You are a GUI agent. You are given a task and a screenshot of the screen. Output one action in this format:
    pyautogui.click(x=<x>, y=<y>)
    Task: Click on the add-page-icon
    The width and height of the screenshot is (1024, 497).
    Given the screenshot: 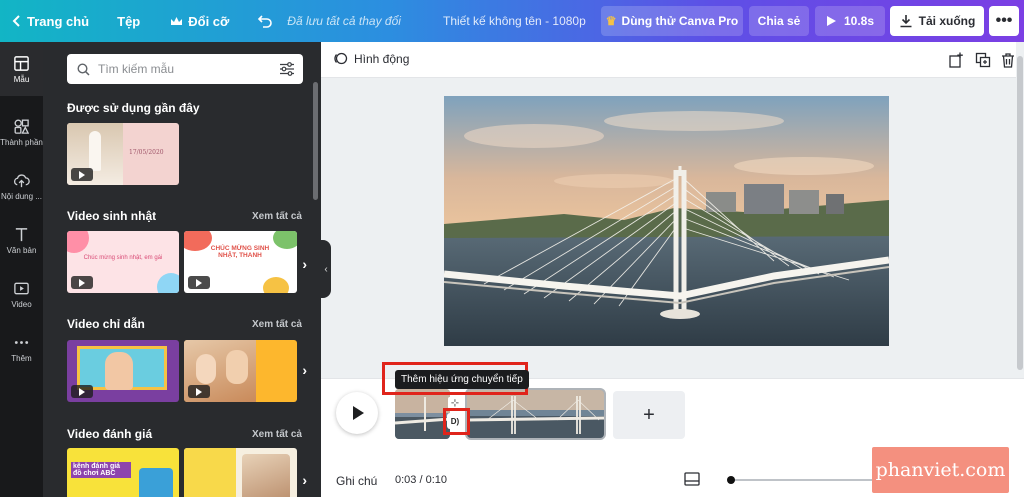 What is the action you would take?
    pyautogui.click(x=956, y=60)
    